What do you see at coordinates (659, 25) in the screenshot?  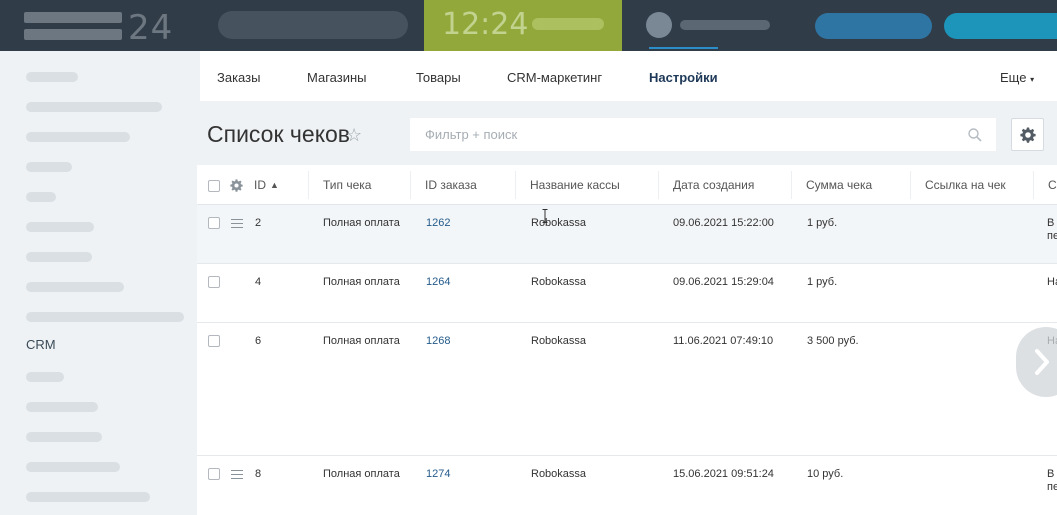 I see `user-avatar` at bounding box center [659, 25].